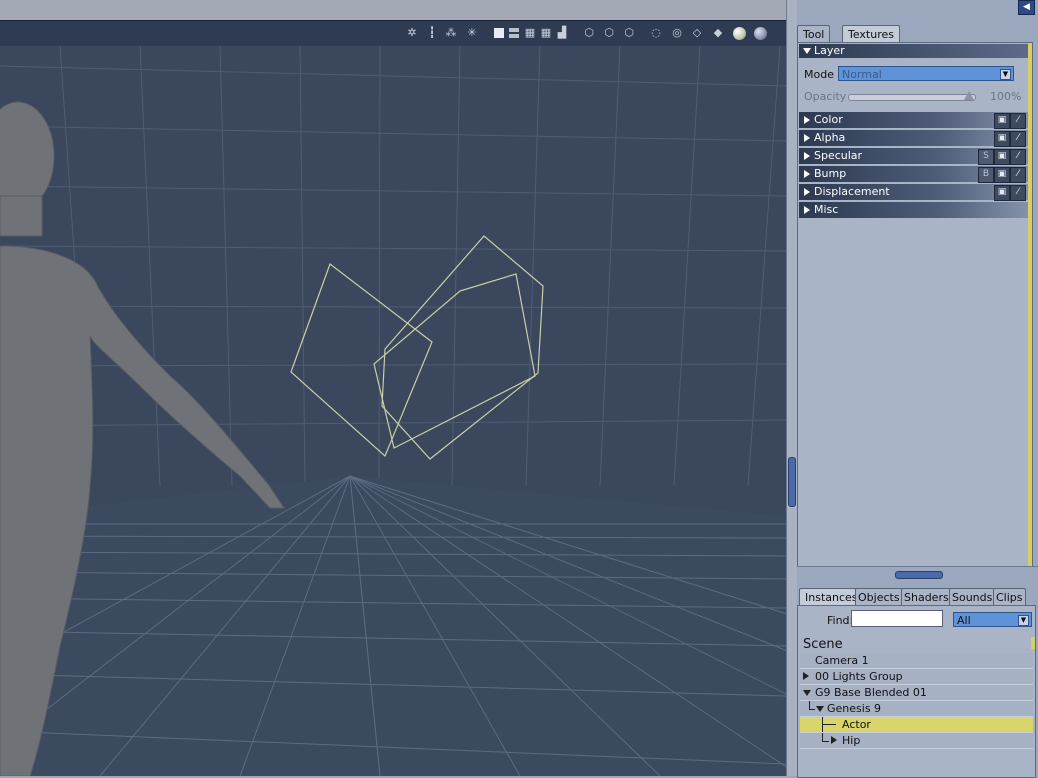  I want to click on spider-icon: ⁂, so click(451, 33).